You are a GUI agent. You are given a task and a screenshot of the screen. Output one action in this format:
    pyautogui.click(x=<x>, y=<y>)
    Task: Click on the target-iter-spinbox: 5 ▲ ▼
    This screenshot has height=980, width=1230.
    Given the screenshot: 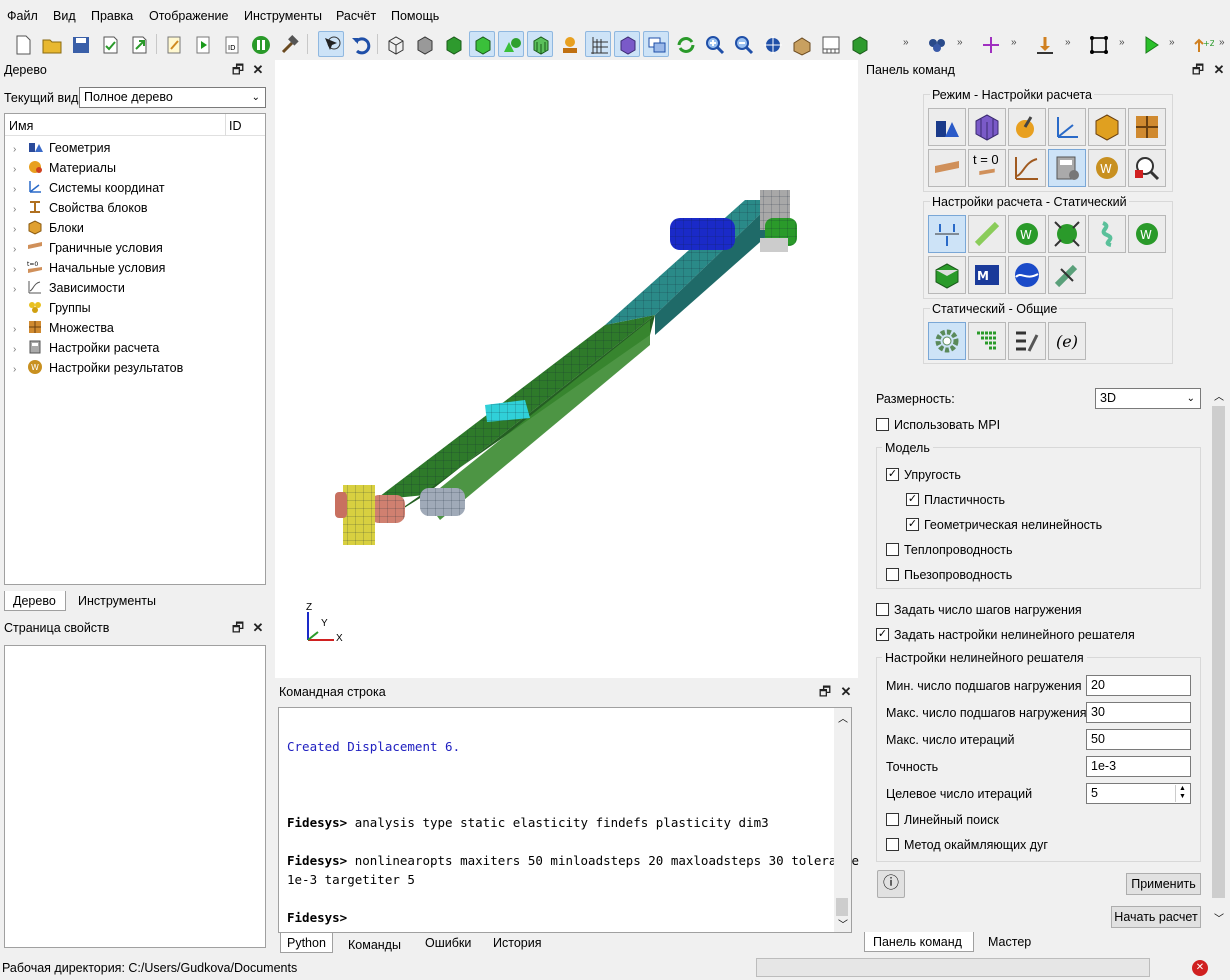 What is the action you would take?
    pyautogui.click(x=1138, y=793)
    